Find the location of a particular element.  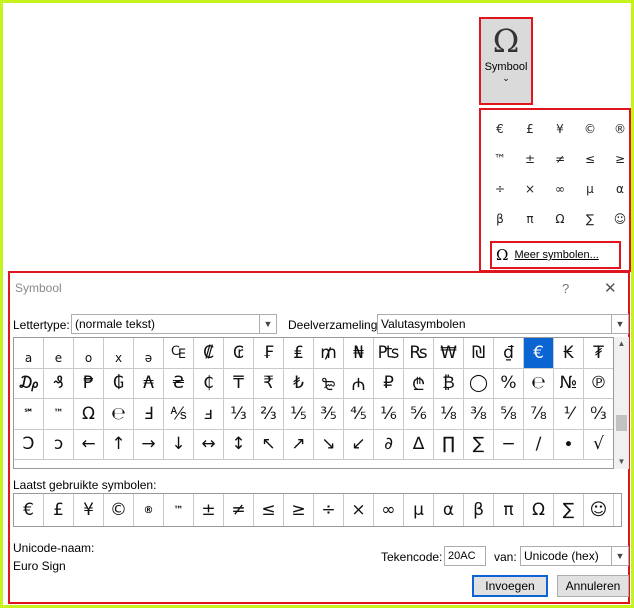

symbol-cell: ∂ is located at coordinates (389, 444).